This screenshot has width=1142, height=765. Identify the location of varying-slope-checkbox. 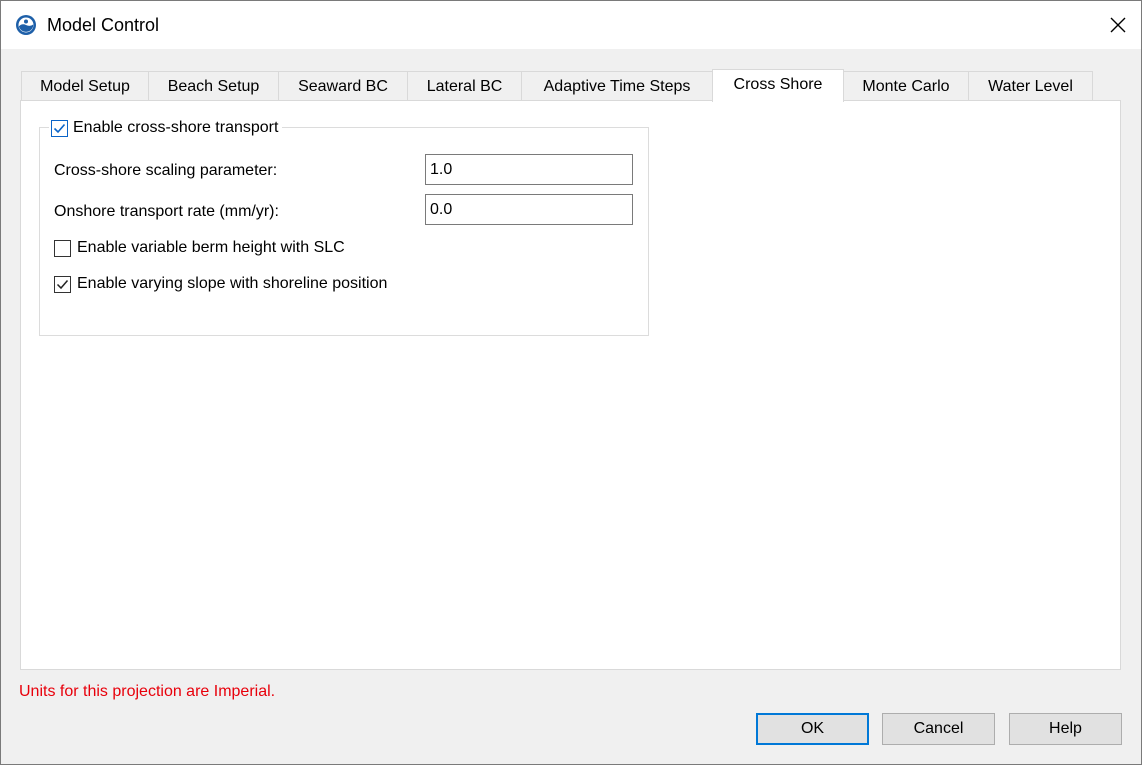
(62, 284).